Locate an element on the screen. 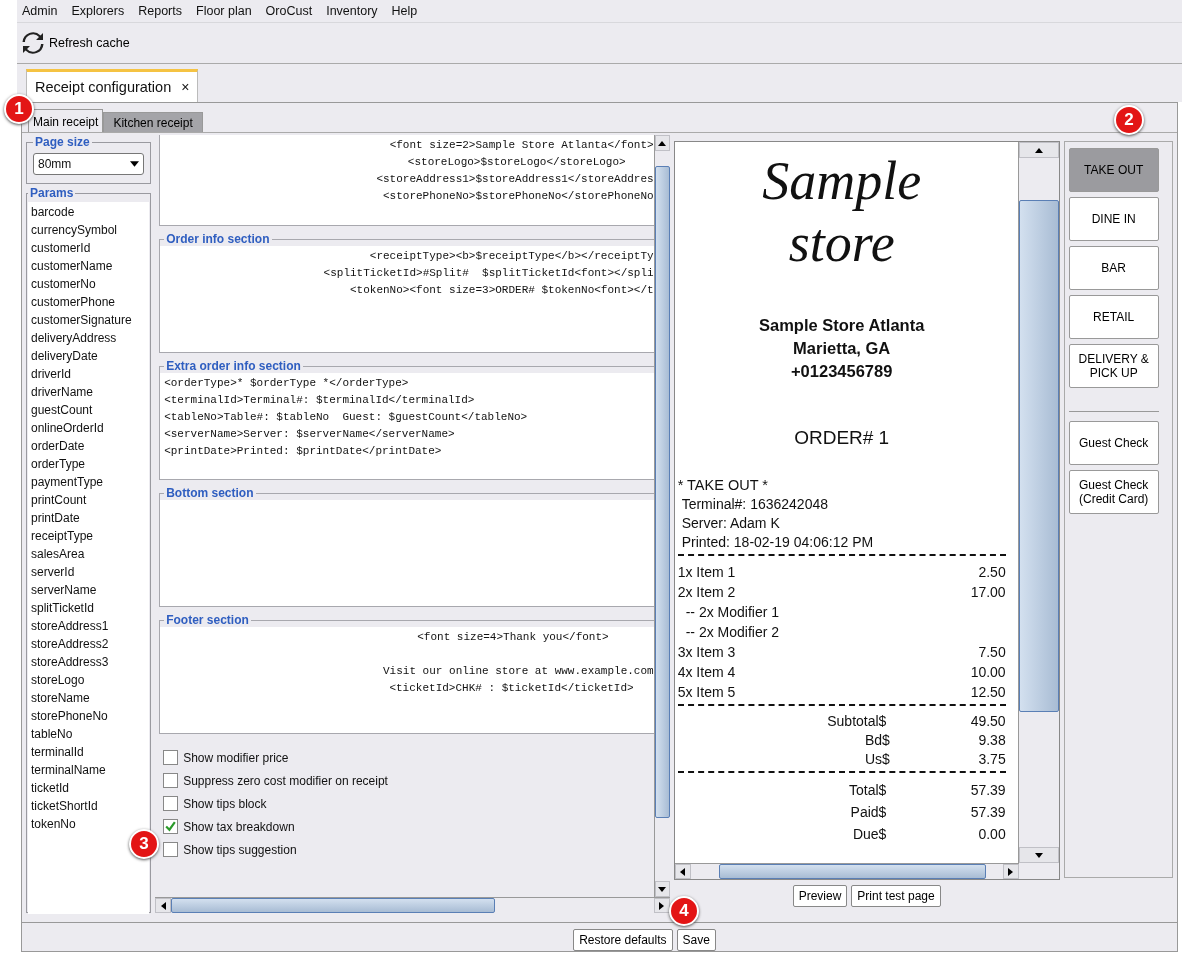  param-item: onlineOrderId is located at coordinates (89, 428).